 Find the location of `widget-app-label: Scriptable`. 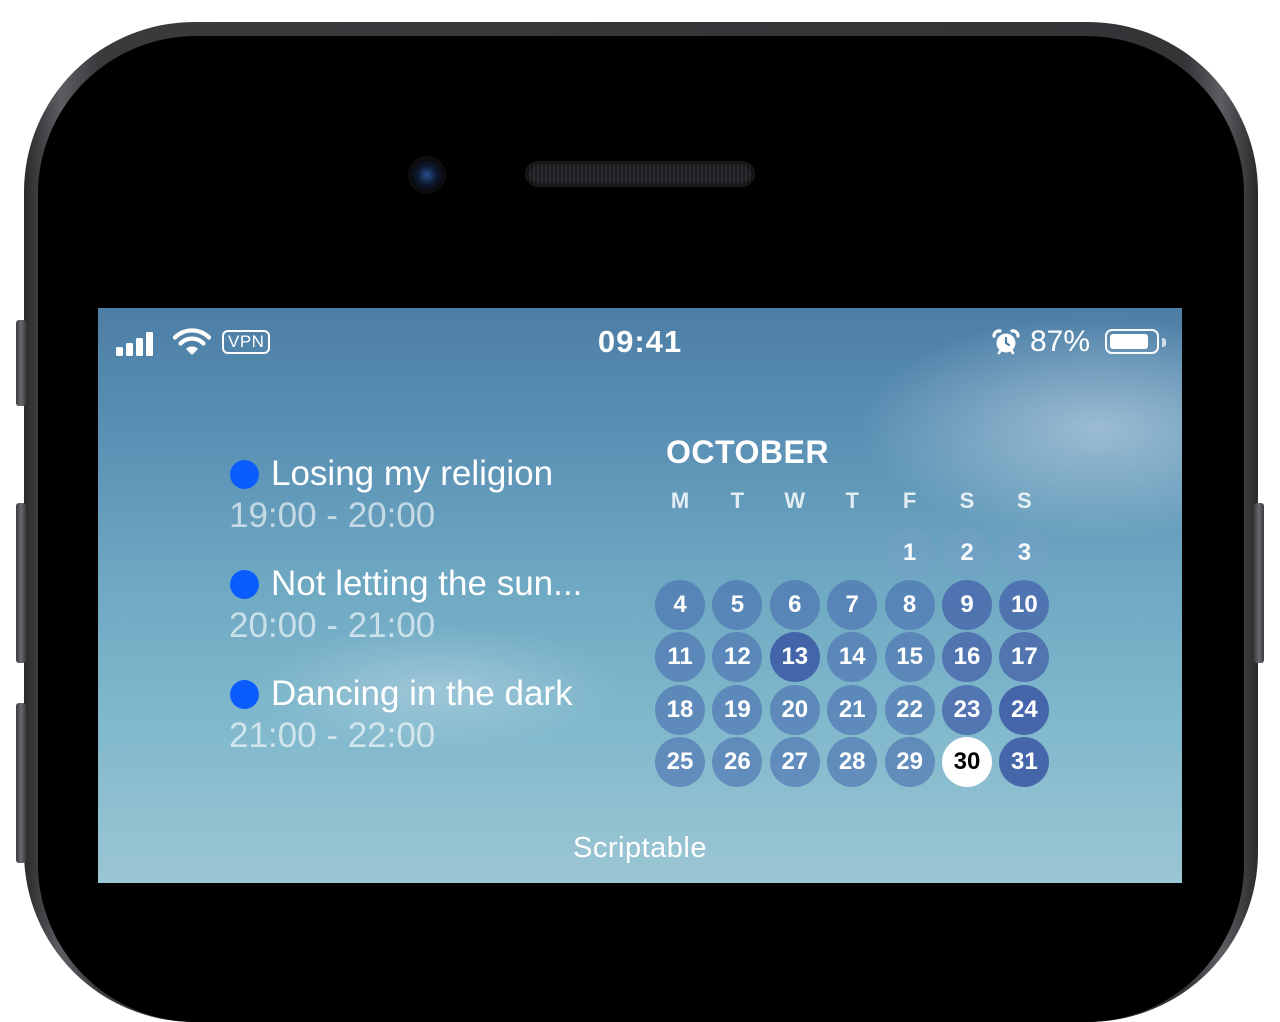

widget-app-label: Scriptable is located at coordinates (640, 848).